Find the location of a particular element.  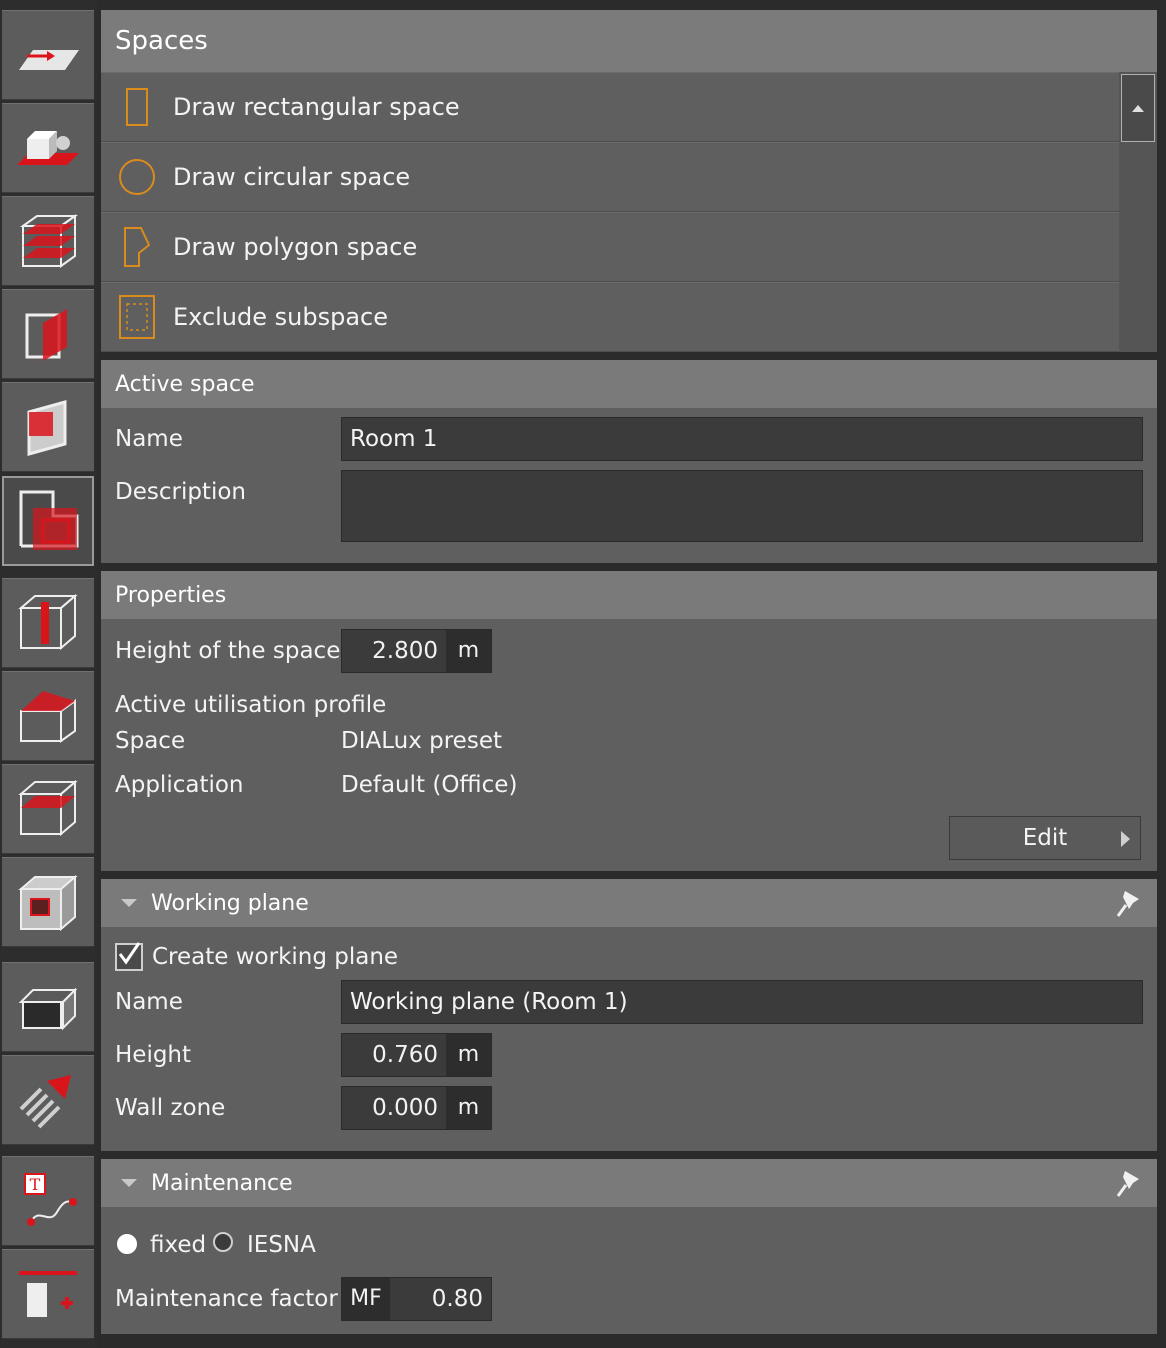

tool-objects-button is located at coordinates (48, 148).